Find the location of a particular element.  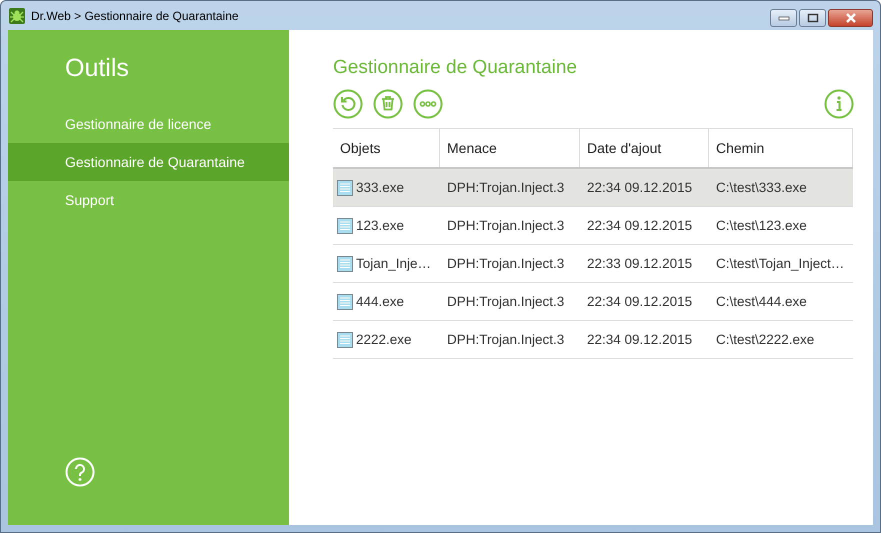

table-row: 333.exe DPH:Trojan.Inject.3 22:34 09.12.2015 C:\test\333.exe is located at coordinates (593, 188).